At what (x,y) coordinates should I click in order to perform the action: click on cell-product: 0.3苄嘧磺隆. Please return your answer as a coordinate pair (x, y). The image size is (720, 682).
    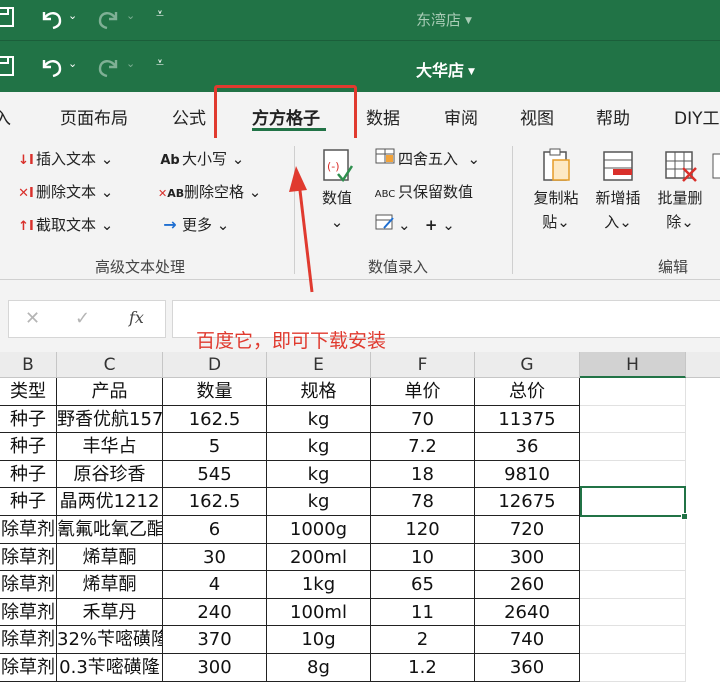
    Looking at the image, I should click on (110, 668).